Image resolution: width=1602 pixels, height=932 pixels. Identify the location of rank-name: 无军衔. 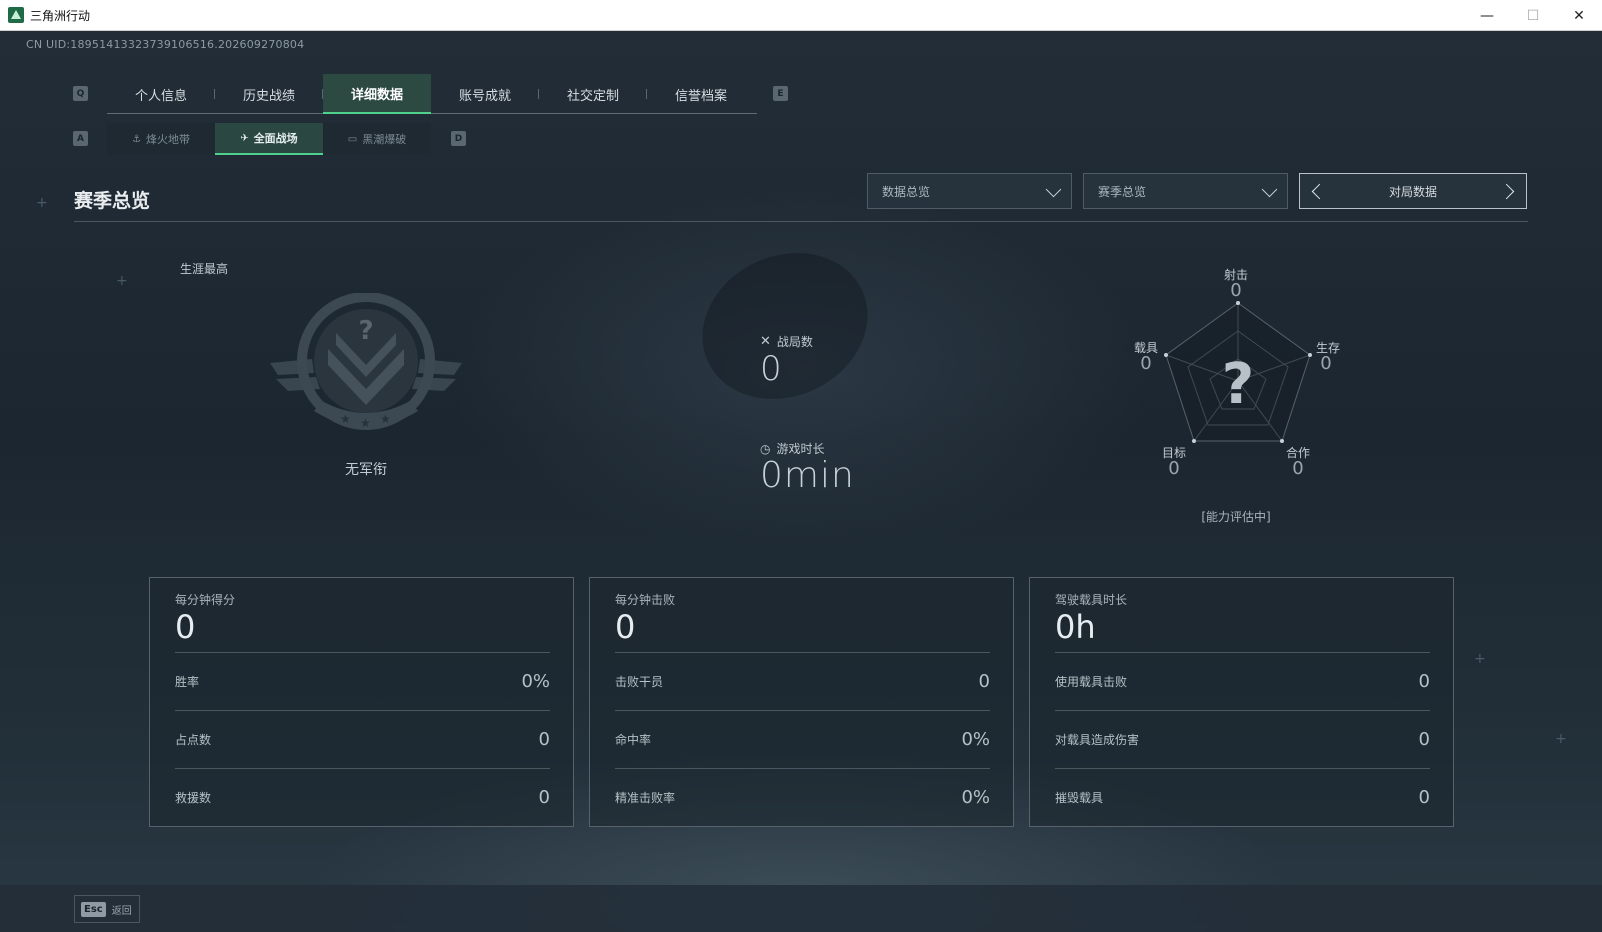
(366, 470).